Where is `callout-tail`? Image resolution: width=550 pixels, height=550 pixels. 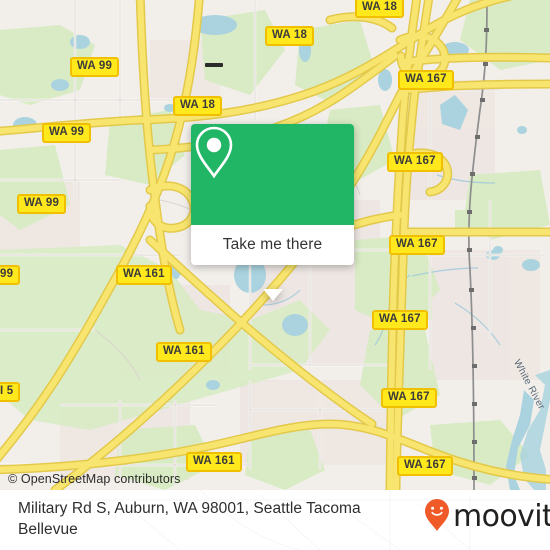
callout-tail is located at coordinates (272, 295).